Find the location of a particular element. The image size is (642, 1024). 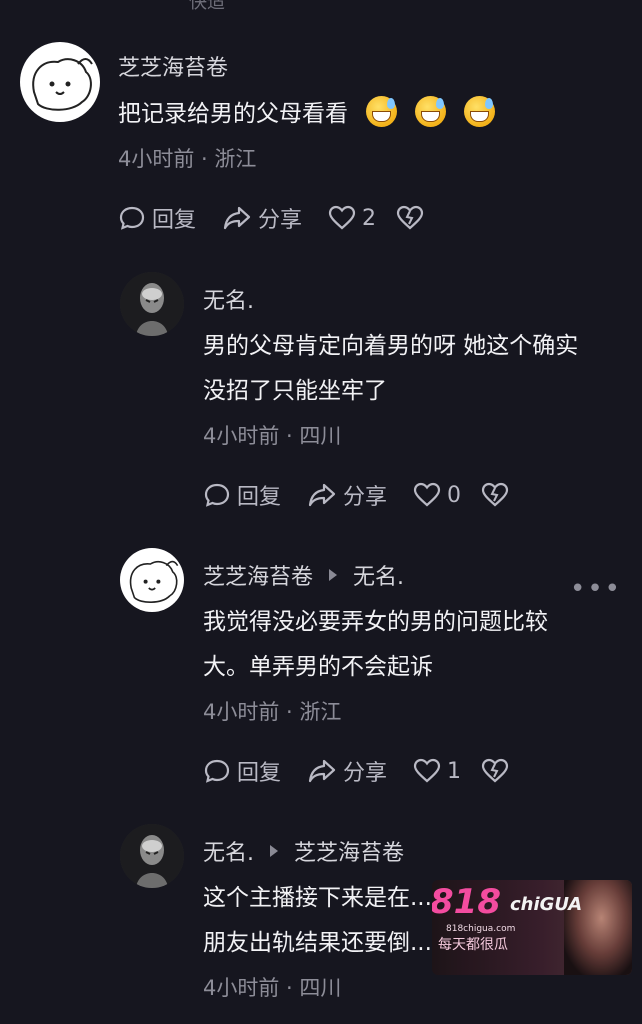

comment-actions: 回复 分享 0 is located at coordinates (372, 495).